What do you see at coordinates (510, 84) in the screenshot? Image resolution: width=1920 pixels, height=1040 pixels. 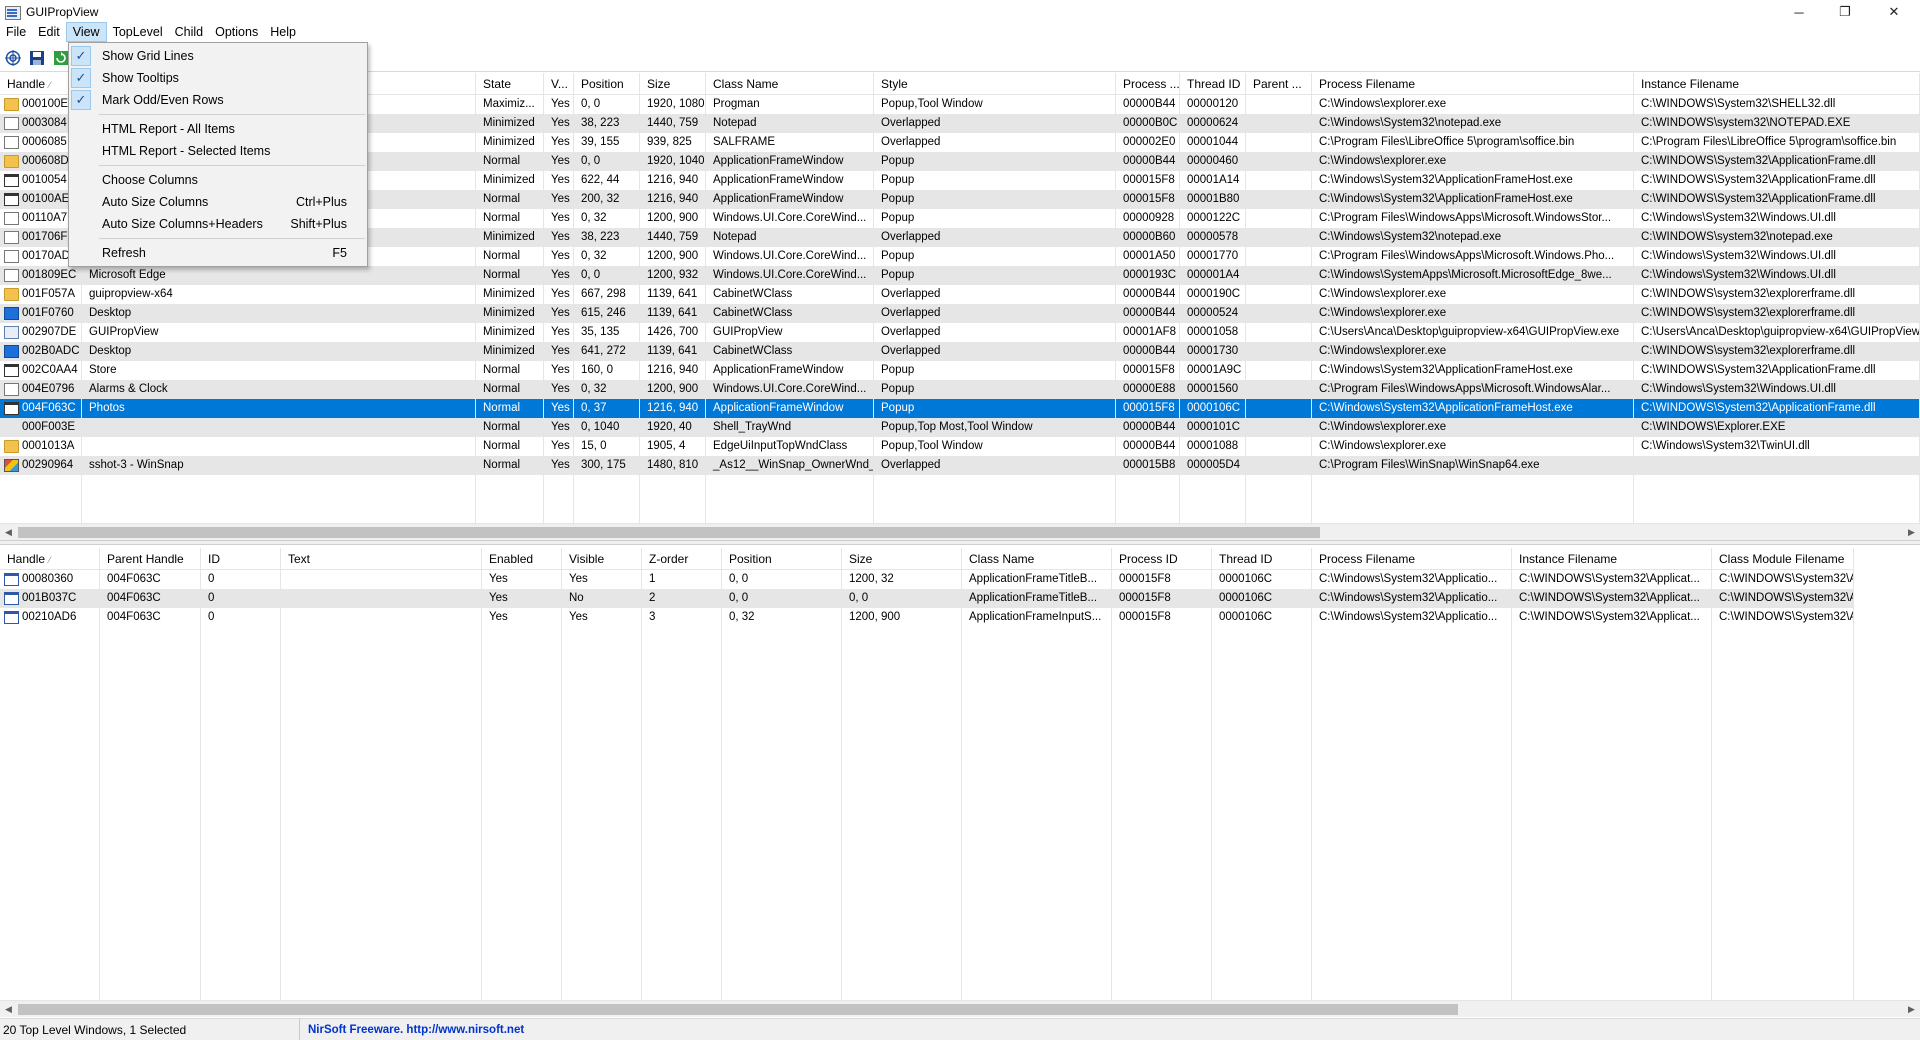 I see `column-header: State` at bounding box center [510, 84].